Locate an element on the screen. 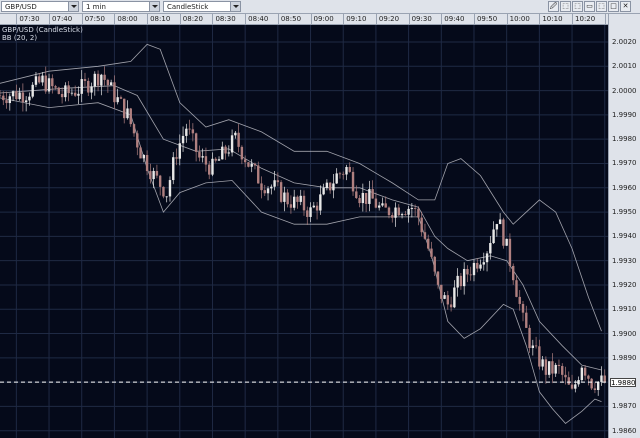 This screenshot has width=640, height=438. timeframe-select: 1 min is located at coordinates (121, 6).